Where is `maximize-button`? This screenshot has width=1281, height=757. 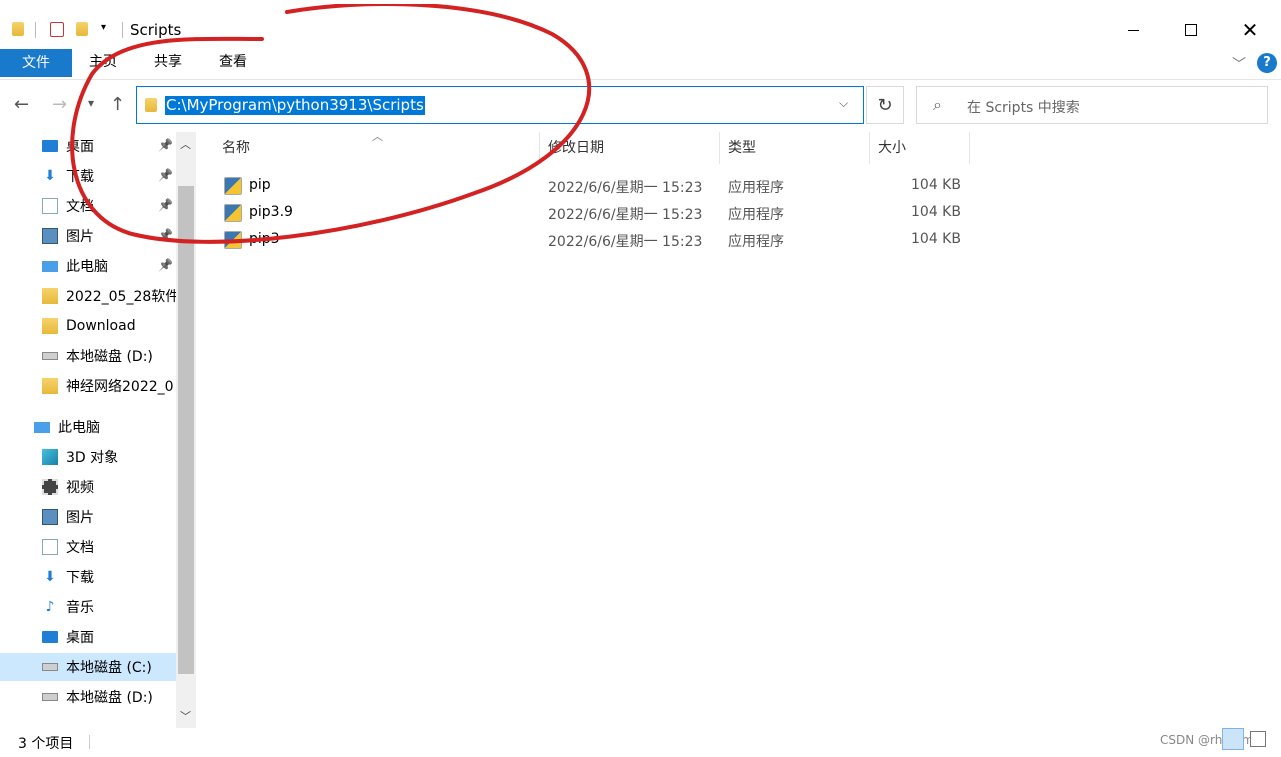 maximize-button is located at coordinates (1191, 30).